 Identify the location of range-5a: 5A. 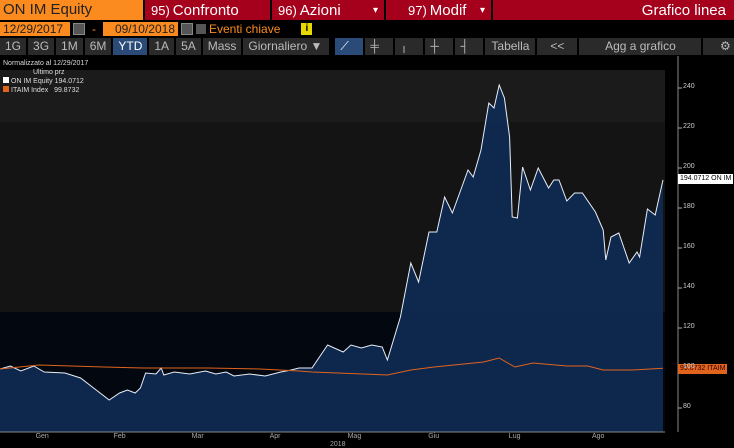
(188, 46).